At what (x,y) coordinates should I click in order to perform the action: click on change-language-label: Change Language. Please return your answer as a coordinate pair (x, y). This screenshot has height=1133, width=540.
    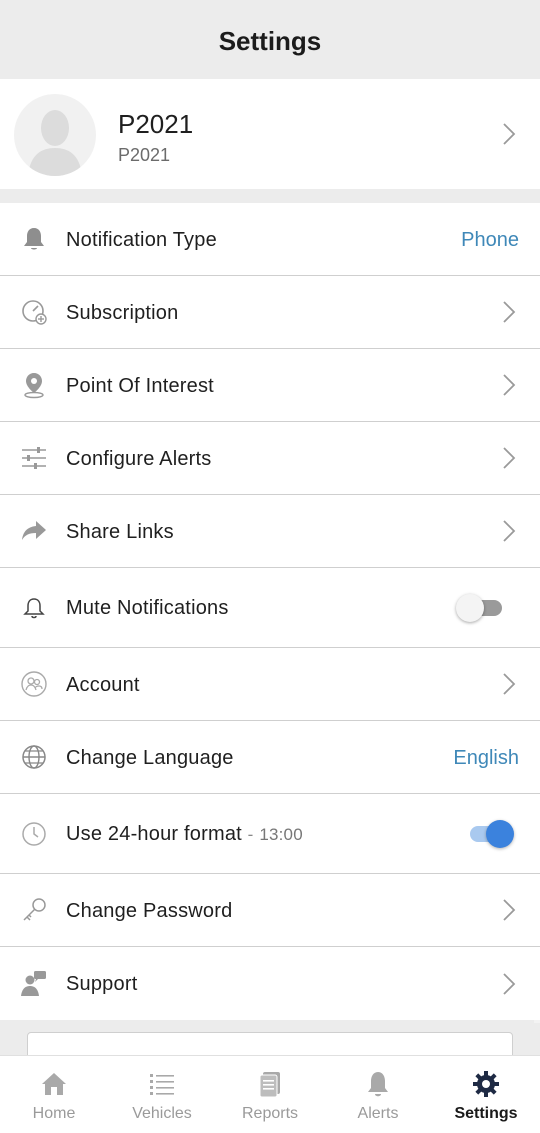
    Looking at the image, I should click on (150, 758).